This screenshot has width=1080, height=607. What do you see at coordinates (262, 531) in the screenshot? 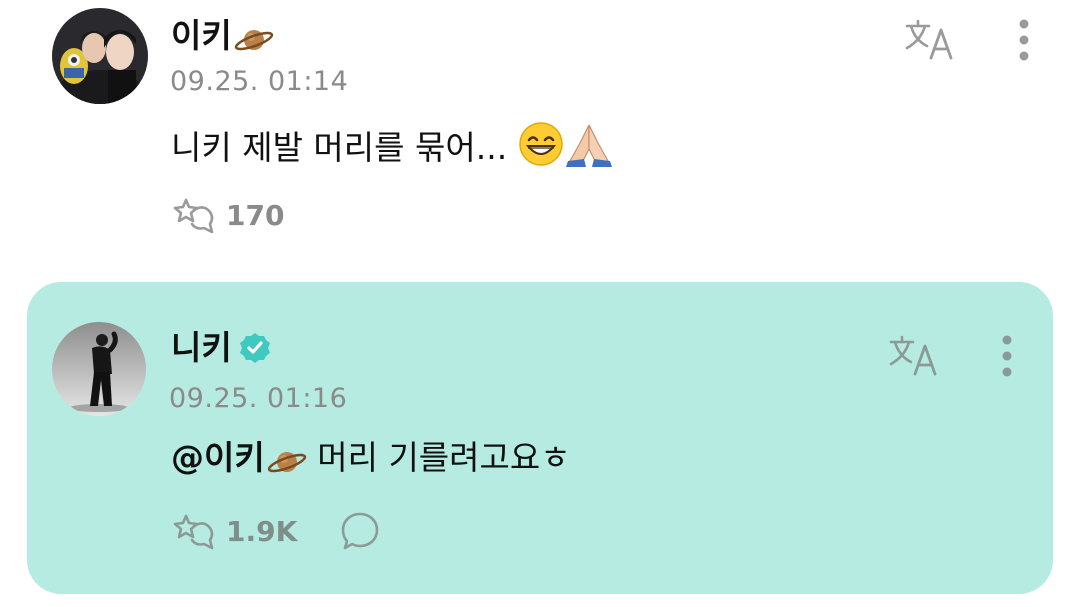
I see `like-count: 1.9K` at bounding box center [262, 531].